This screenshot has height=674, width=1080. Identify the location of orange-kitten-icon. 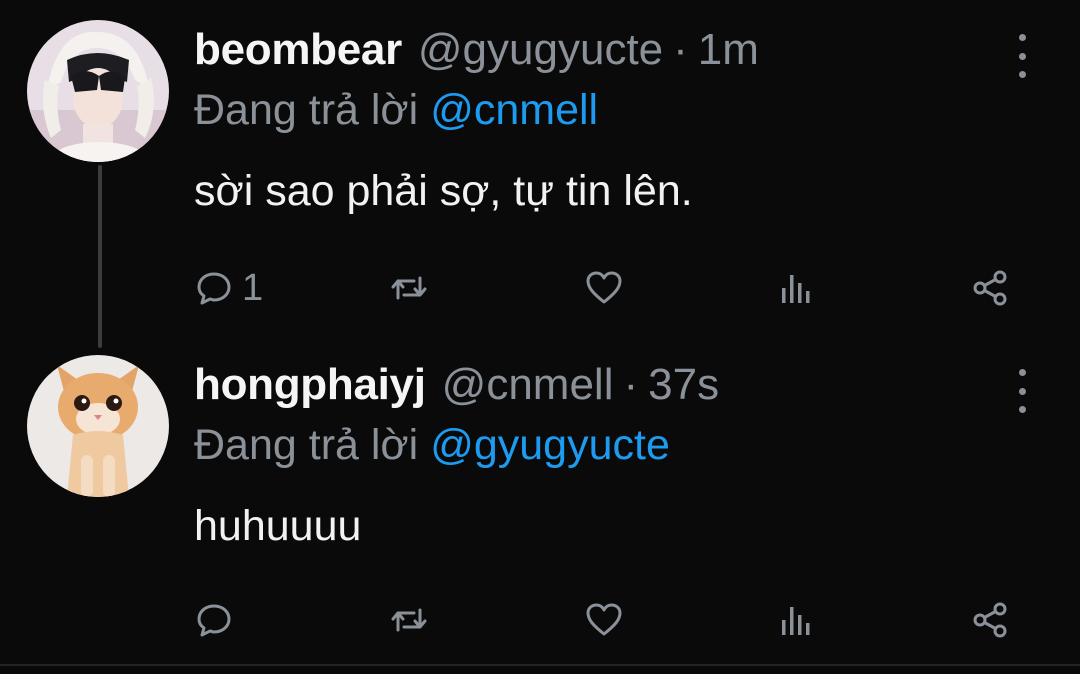
(98, 426).